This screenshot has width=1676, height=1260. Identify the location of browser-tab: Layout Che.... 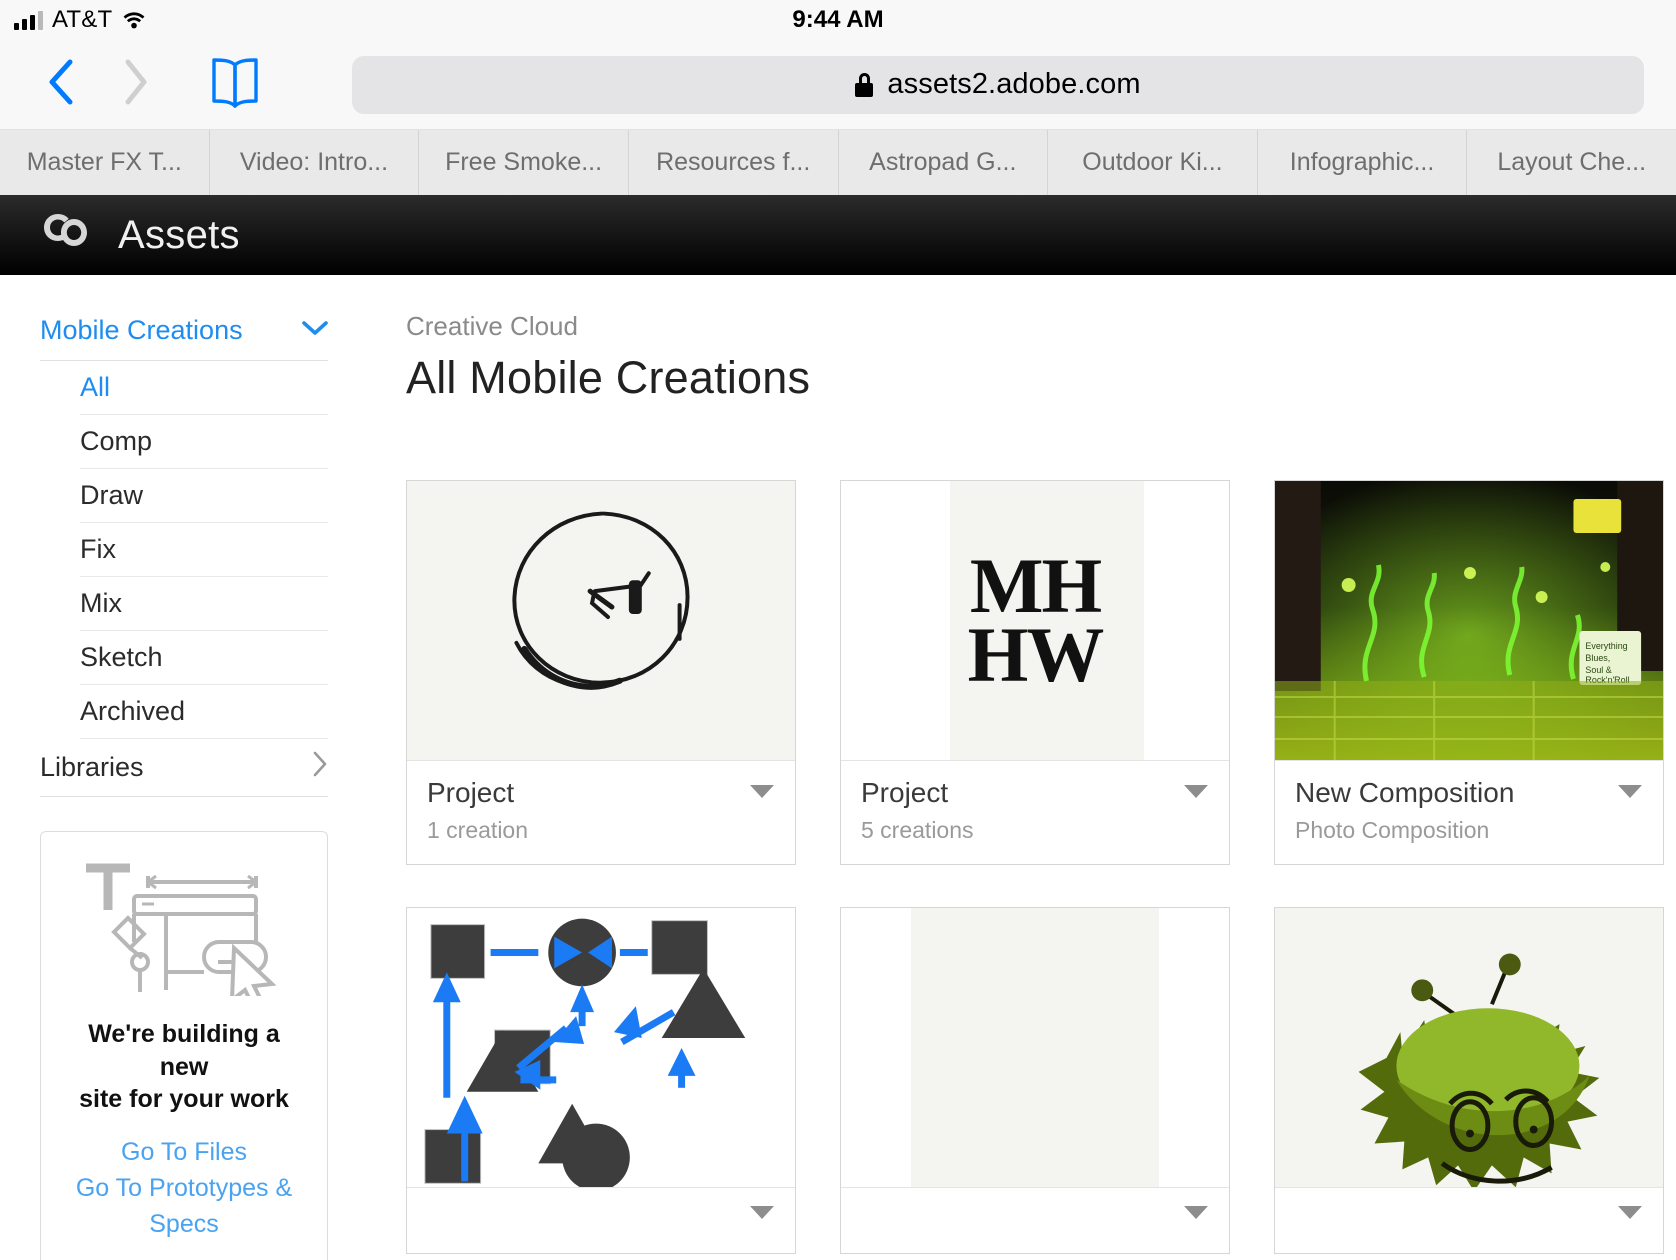
(1571, 162).